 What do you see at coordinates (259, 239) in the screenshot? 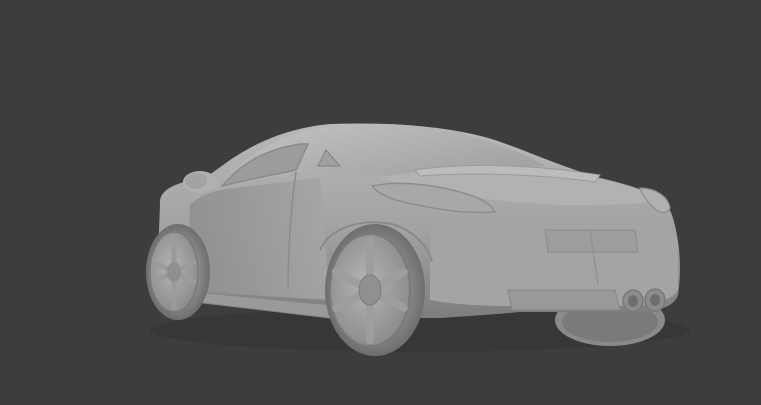
I see `side-panel` at bounding box center [259, 239].